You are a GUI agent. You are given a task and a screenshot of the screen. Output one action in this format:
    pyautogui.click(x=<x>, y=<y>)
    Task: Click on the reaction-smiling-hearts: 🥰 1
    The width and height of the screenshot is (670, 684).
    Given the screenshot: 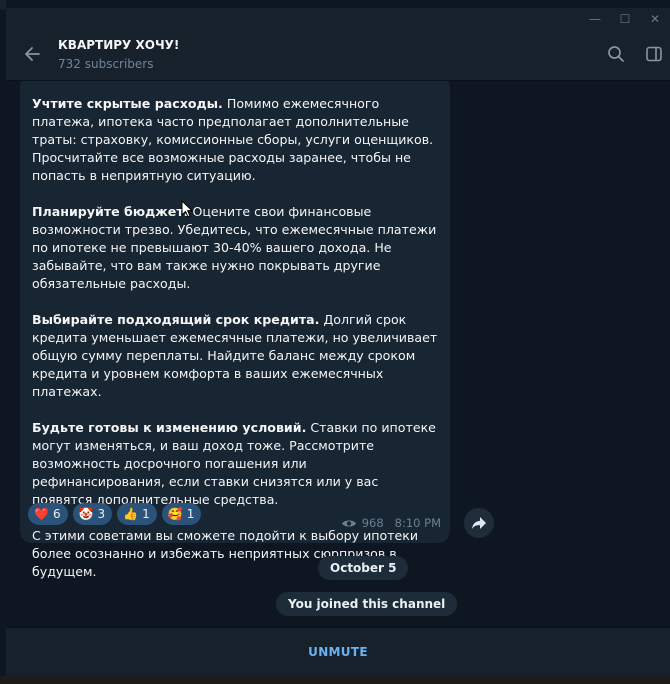 What is the action you would take?
    pyautogui.click(x=181, y=514)
    